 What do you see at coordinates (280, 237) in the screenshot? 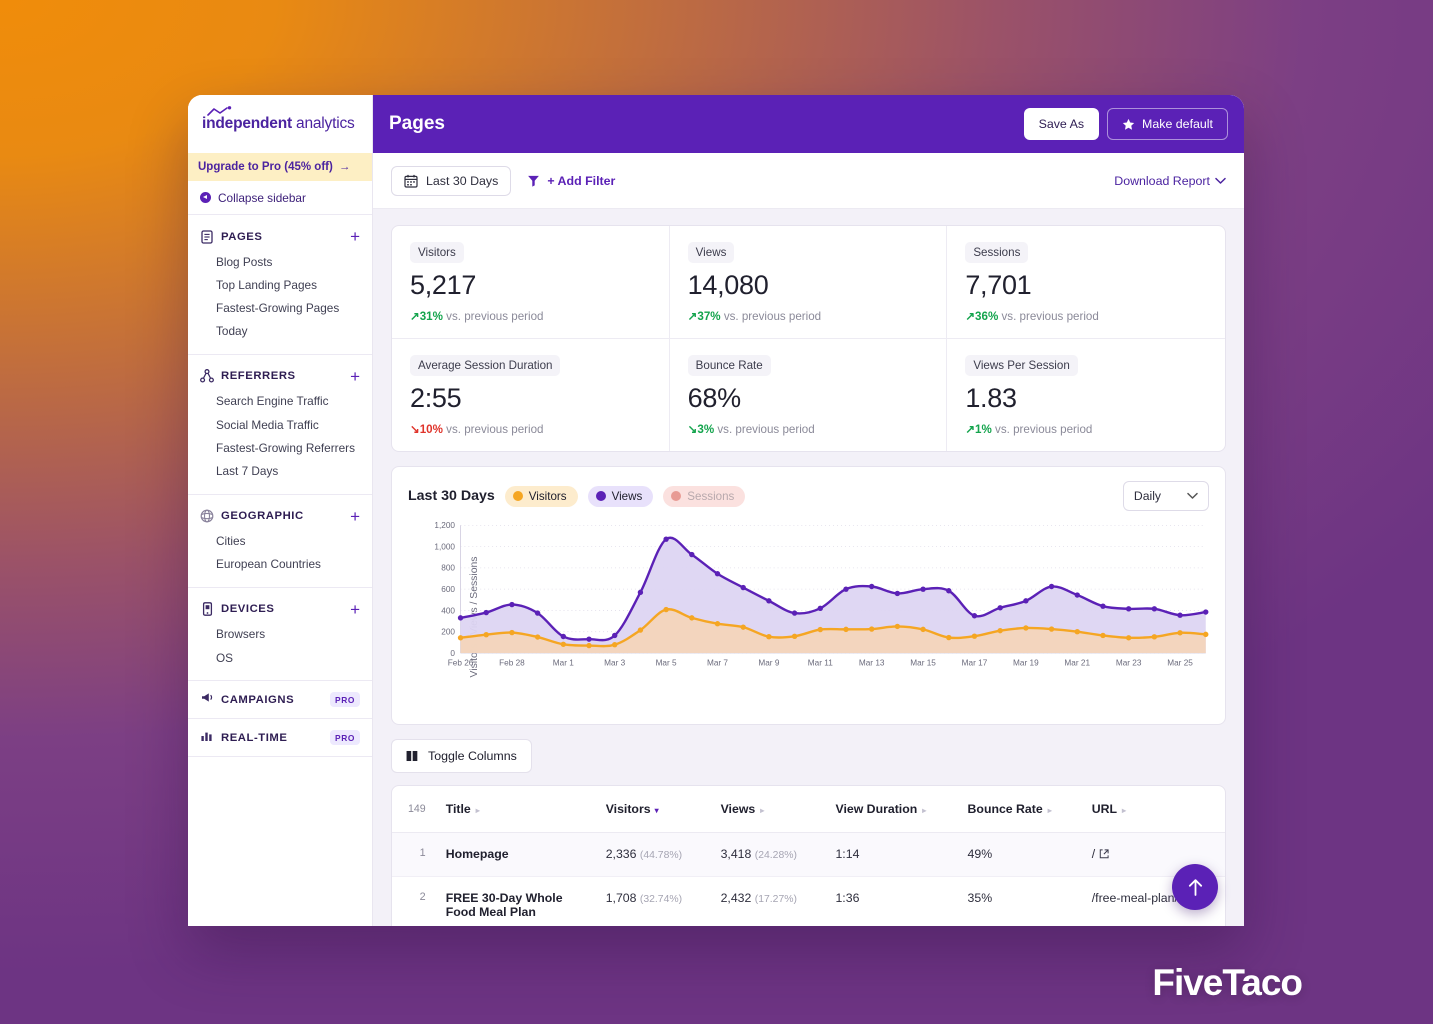
I see `sidebar-group-header-pages: PAGES +` at bounding box center [280, 237].